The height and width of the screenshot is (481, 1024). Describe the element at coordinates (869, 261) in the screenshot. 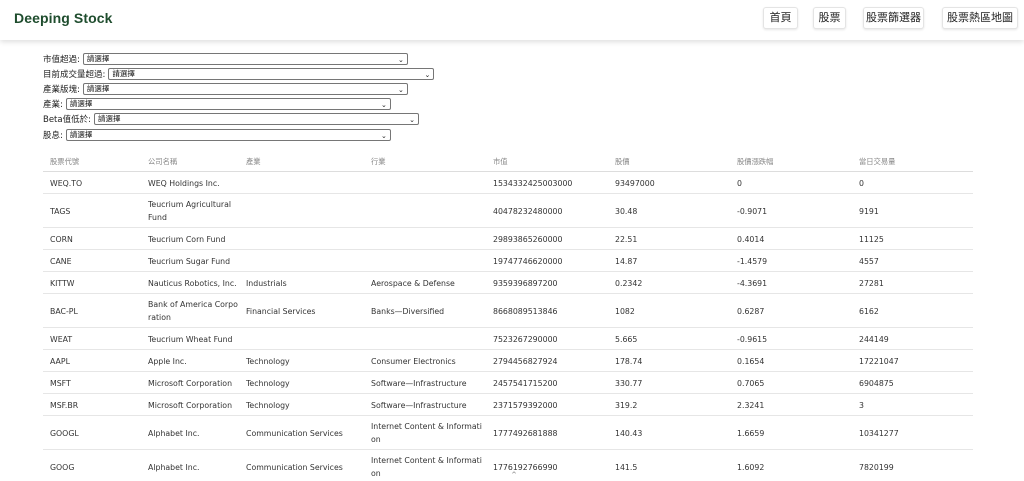

I see `cell-volume: 4557` at that location.